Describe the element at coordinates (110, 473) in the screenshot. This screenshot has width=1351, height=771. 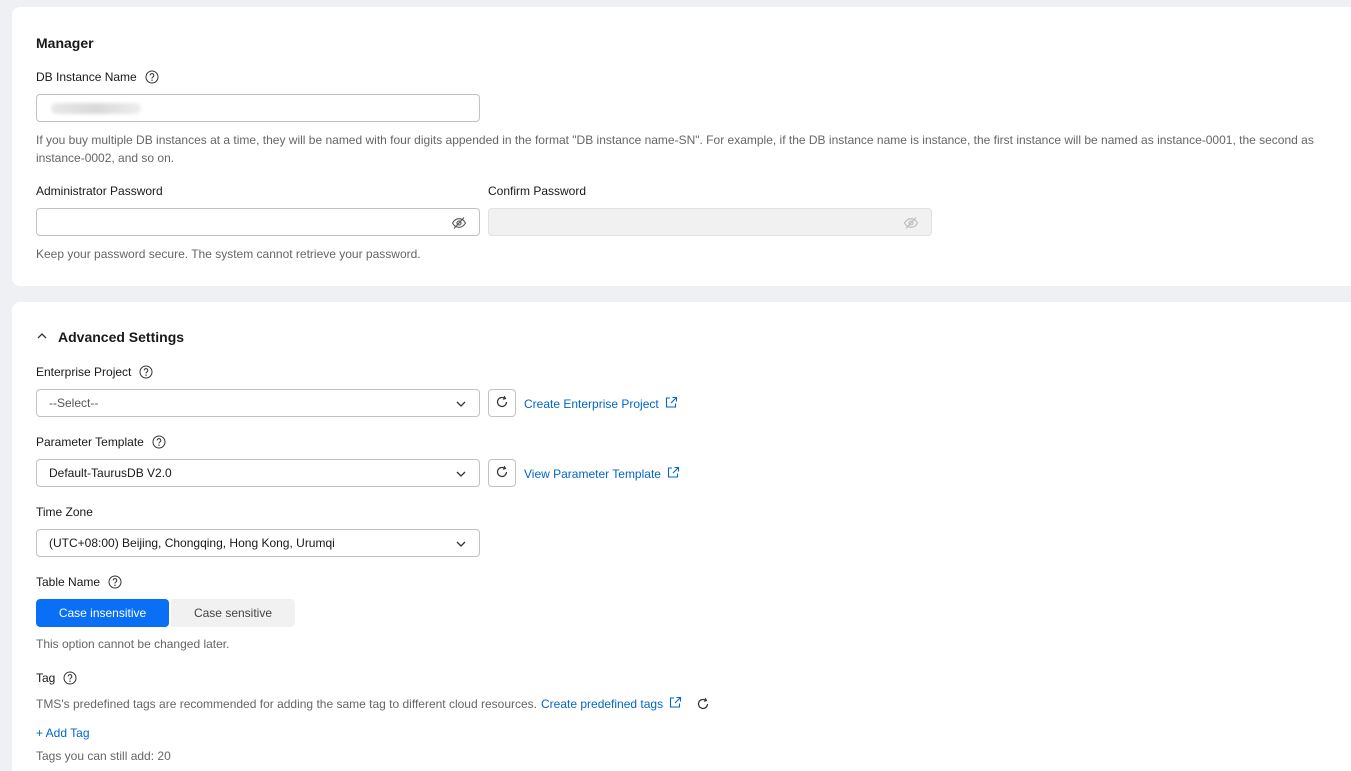
I see `parameter-template-value: Default-TaurusDB V2.0` at that location.